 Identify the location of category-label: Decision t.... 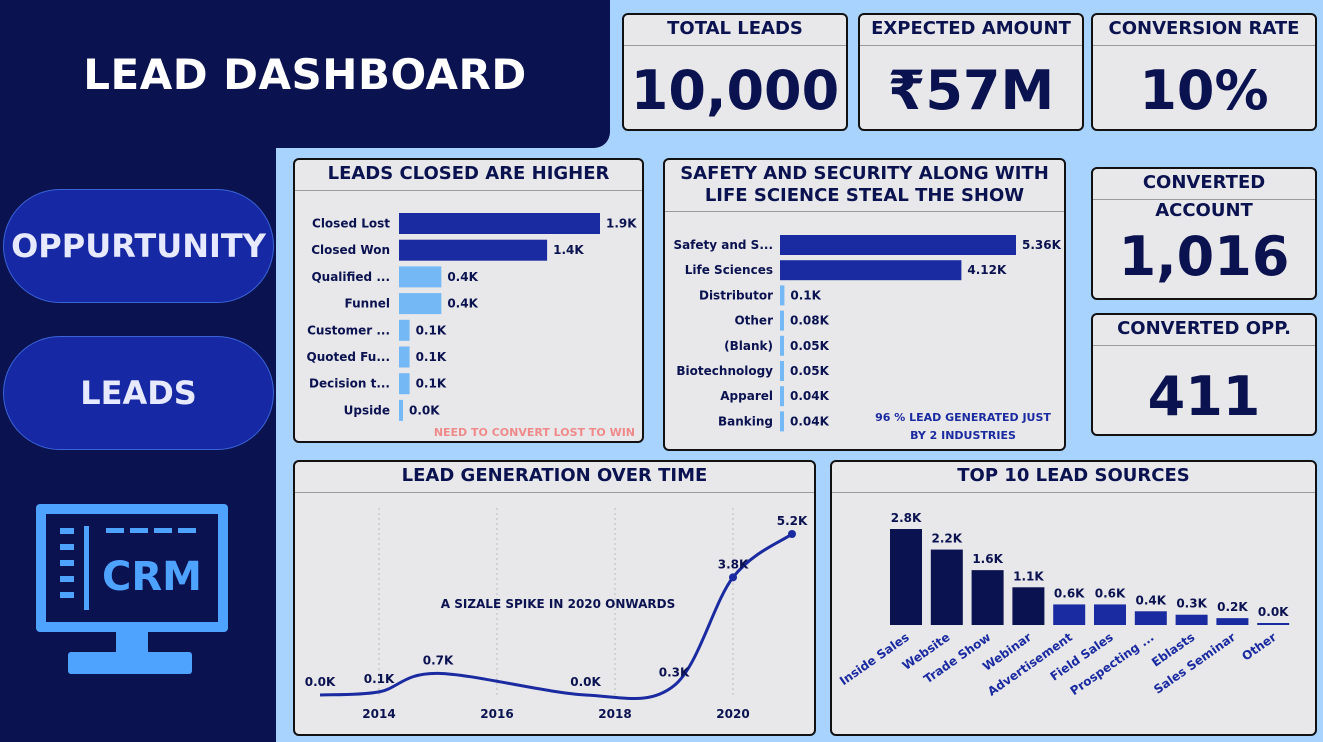
(349, 384).